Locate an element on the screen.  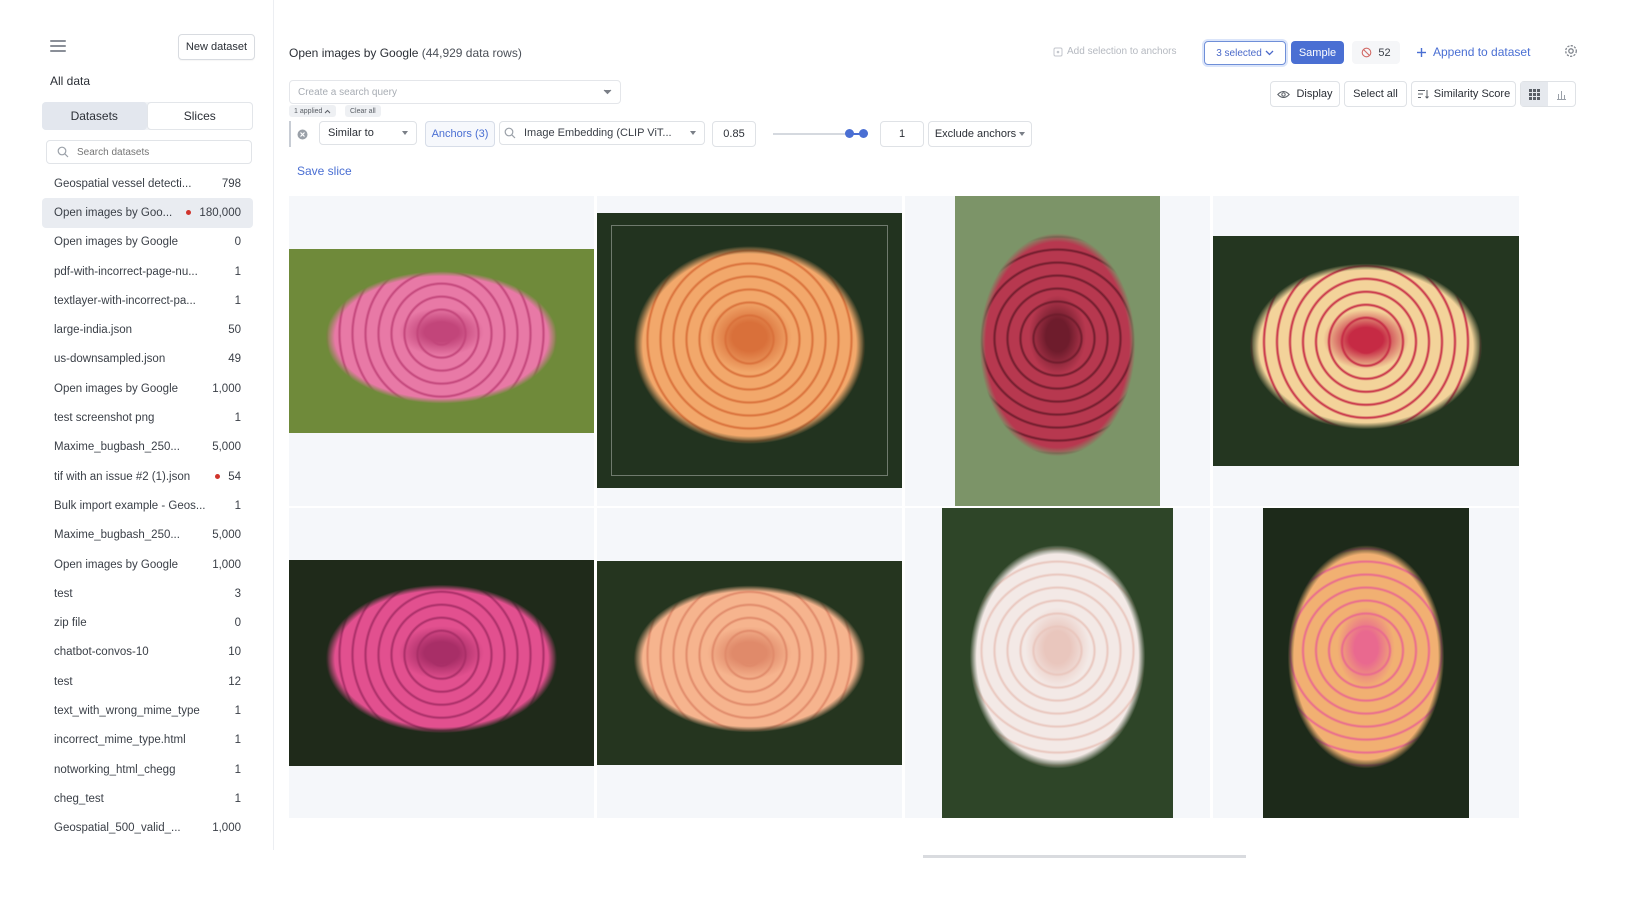
scroll-indicator is located at coordinates (1084, 856).